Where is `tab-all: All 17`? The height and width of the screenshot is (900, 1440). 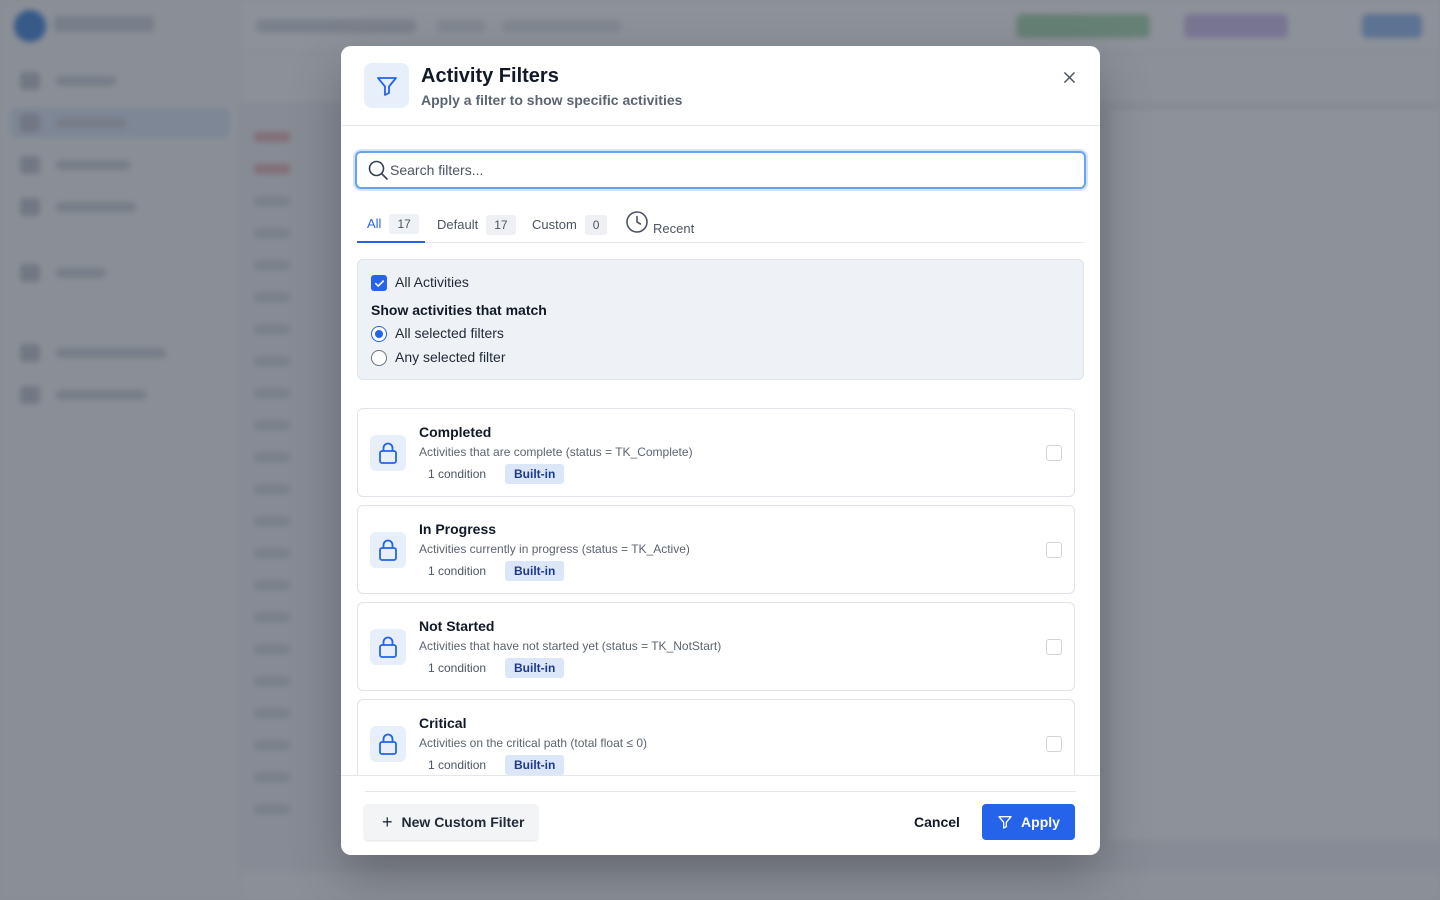
tab-all: All 17 is located at coordinates (391, 224).